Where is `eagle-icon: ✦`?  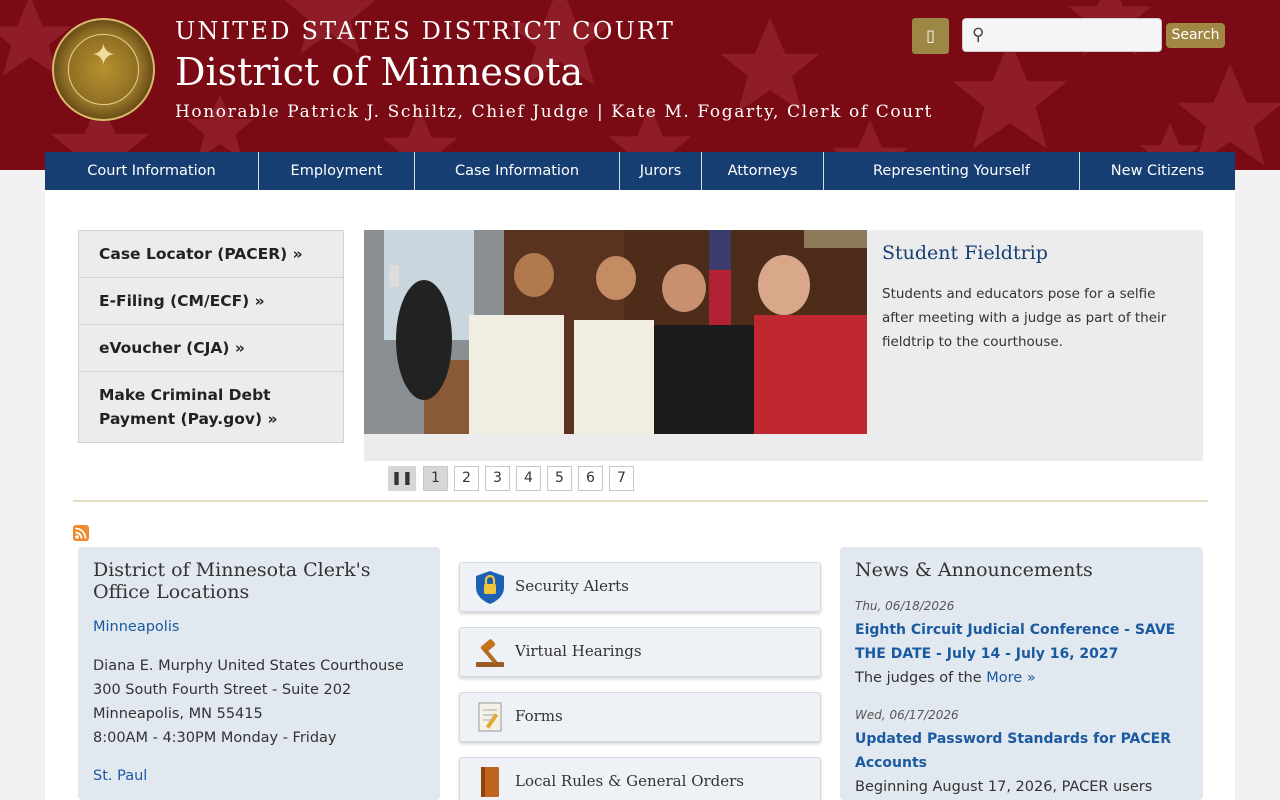 eagle-icon: ✦ is located at coordinates (103, 55).